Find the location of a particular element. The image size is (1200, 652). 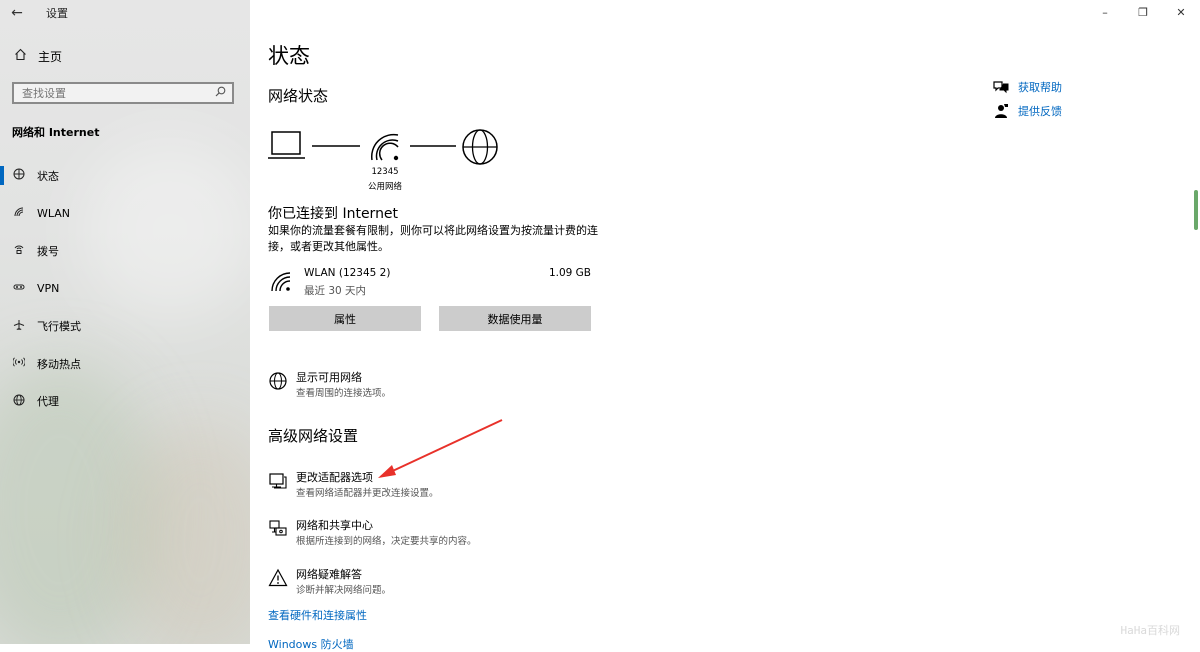

home-label: 主页 is located at coordinates (50, 57).